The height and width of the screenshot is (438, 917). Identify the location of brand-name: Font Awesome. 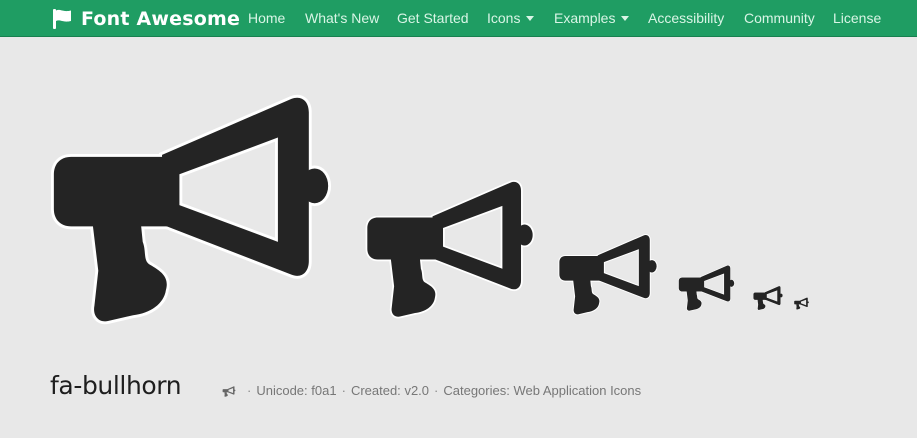
(161, 18).